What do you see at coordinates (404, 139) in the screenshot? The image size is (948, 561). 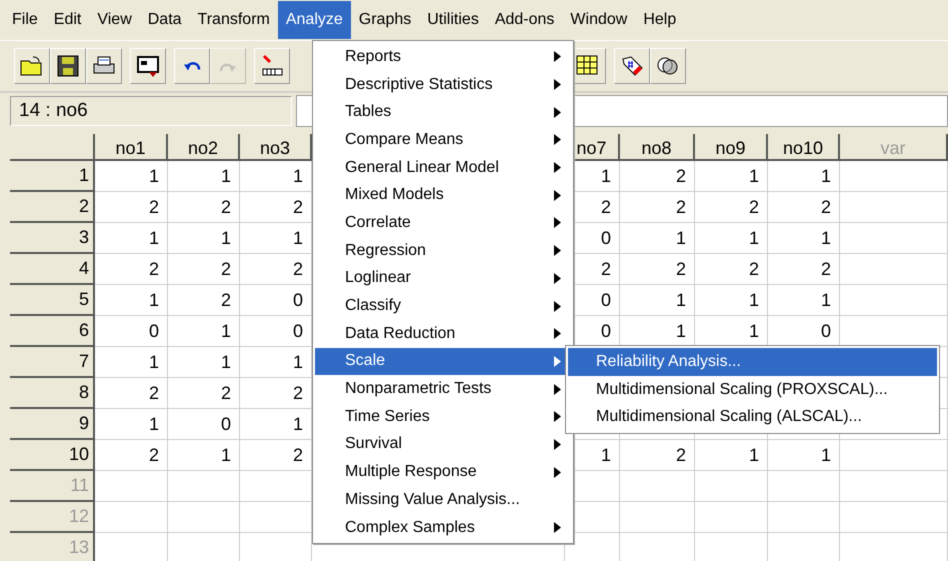 I see `menu-item-label: Compare Means` at bounding box center [404, 139].